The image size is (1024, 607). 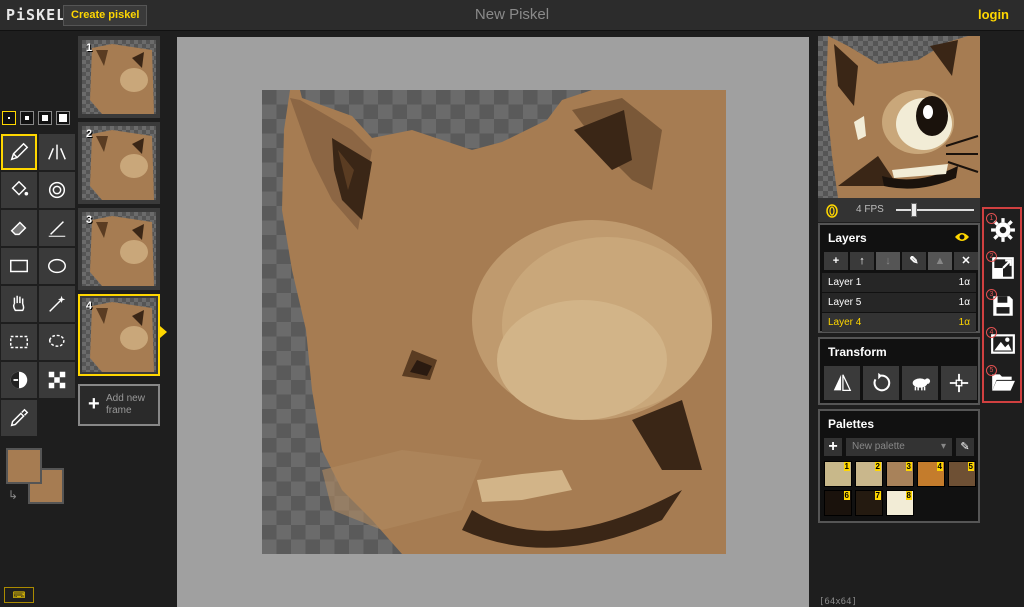 I want to click on save-badge: 3, so click(x=991, y=294).